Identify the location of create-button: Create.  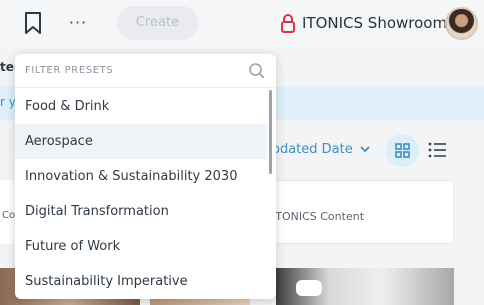
(157, 23).